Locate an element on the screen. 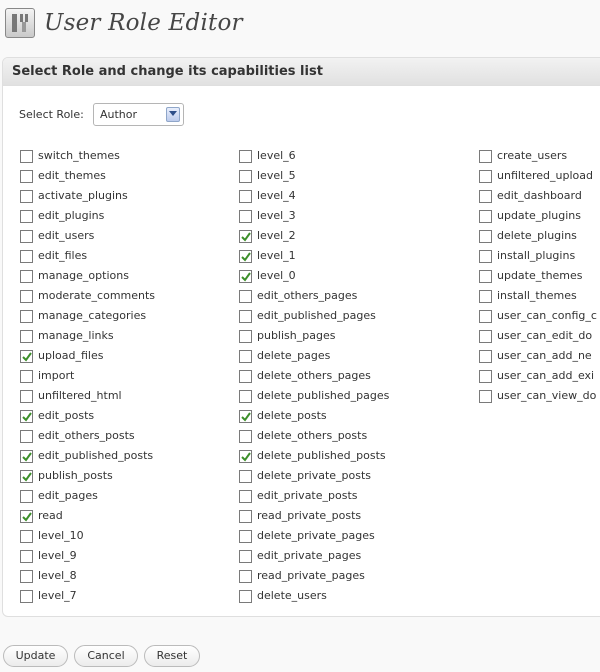 This screenshot has width=600, height=672. cancel-button: Cancel is located at coordinates (106, 656).